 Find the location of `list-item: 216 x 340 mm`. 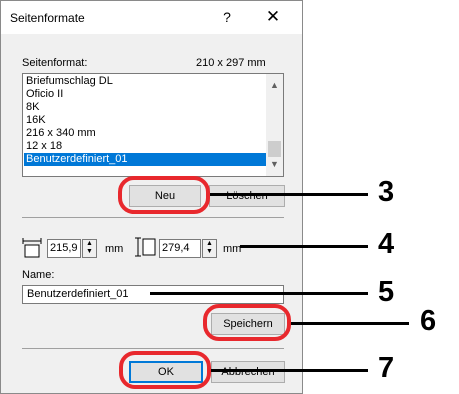

list-item: 216 x 340 mm is located at coordinates (146, 133).